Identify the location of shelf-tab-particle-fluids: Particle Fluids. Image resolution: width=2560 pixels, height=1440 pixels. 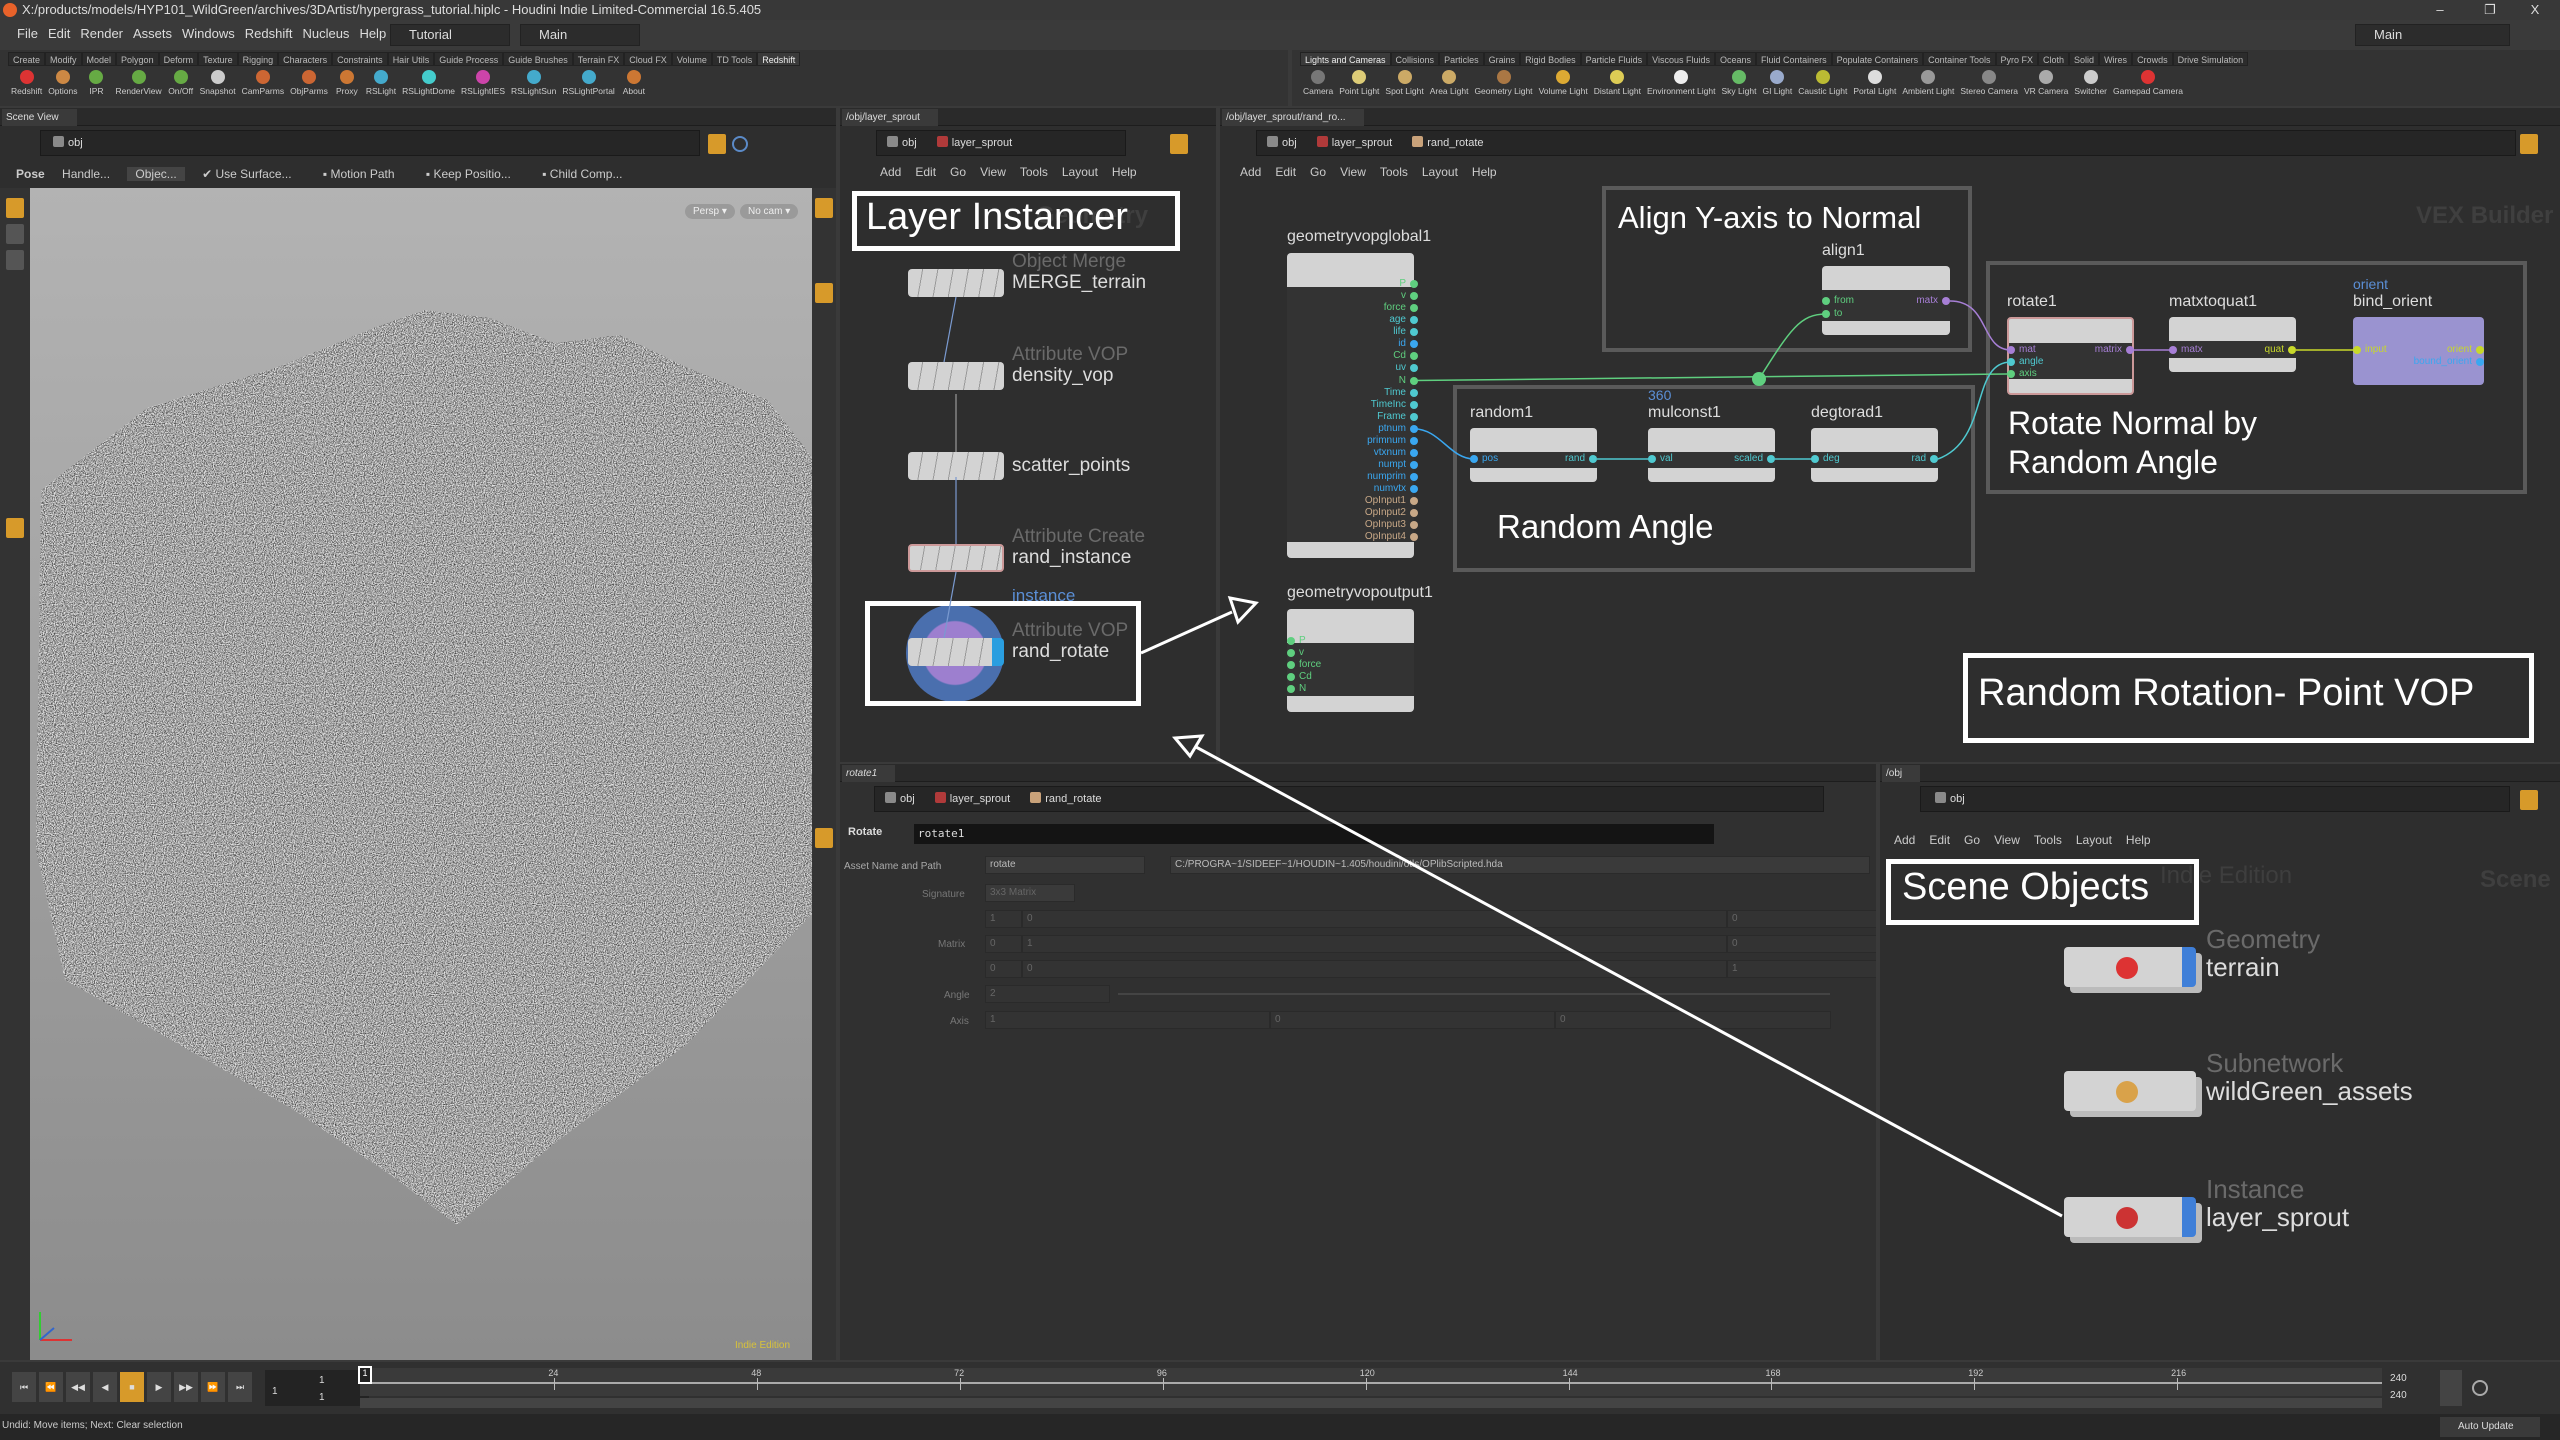
(1614, 59).